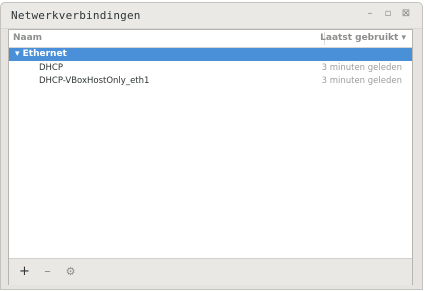 The width and height of the screenshot is (425, 291). I want to click on group-row-ethernet: ▾ Ethernet, so click(210, 54).